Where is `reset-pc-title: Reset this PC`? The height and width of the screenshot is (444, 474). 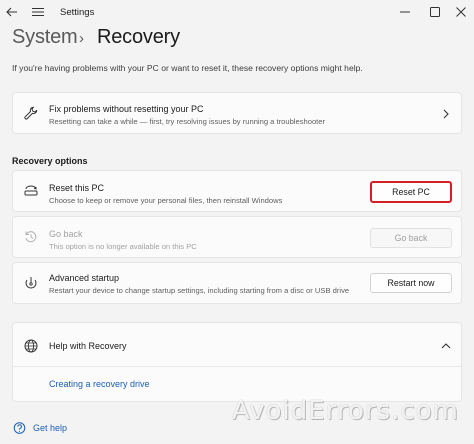
reset-pc-title: Reset this PC is located at coordinates (77, 188).